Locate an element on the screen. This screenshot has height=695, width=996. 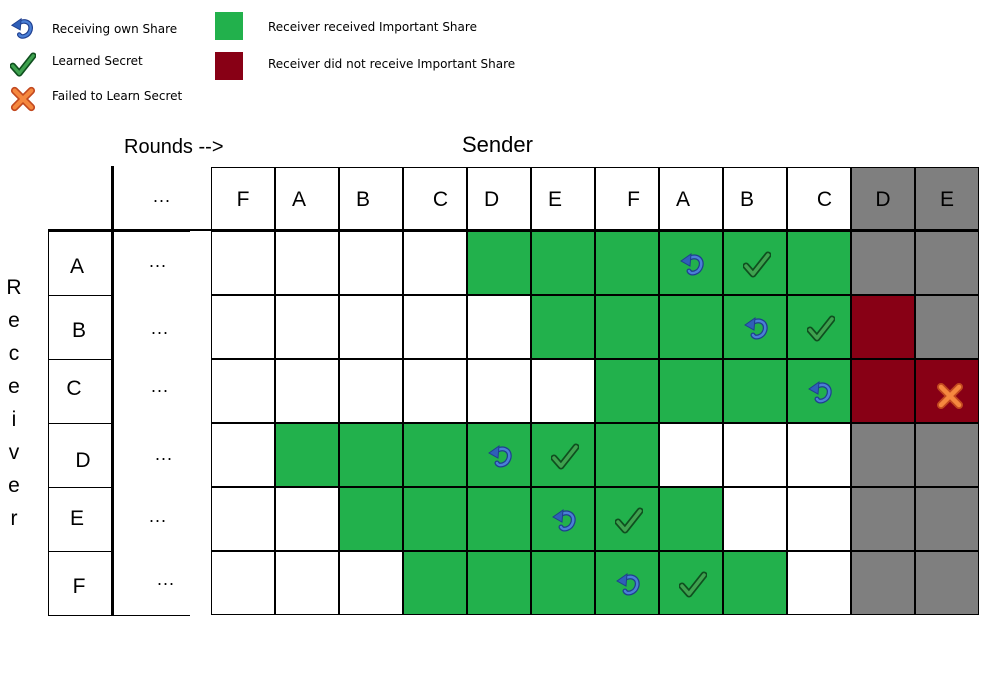
column-header: D is located at coordinates (883, 199).